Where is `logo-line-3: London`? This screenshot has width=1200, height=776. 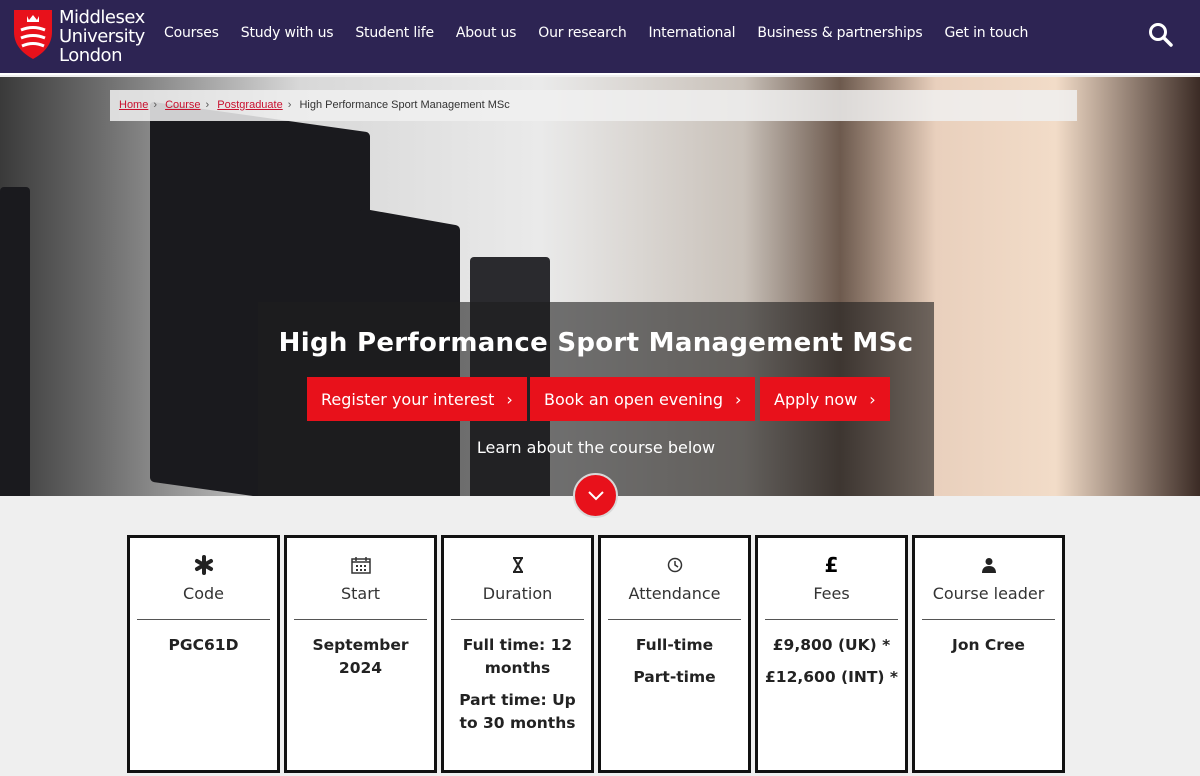 logo-line-3: London is located at coordinates (90, 55).